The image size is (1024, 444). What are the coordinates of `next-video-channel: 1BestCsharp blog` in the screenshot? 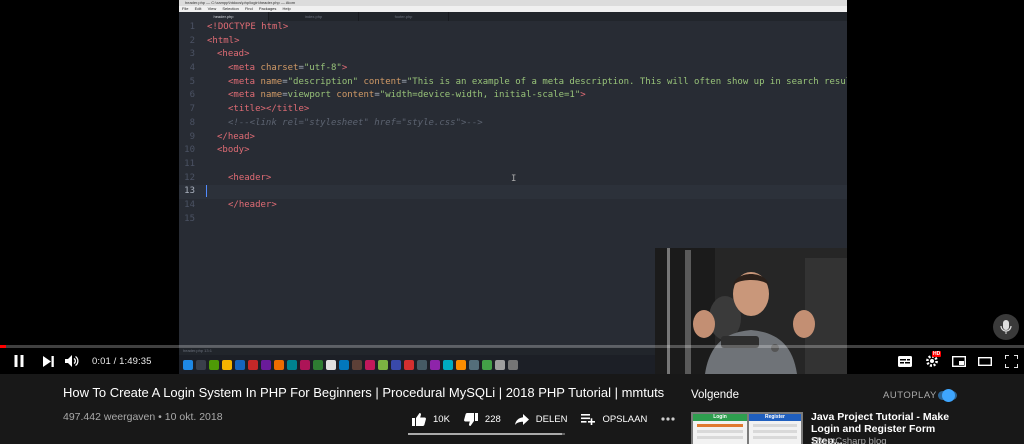 It's located at (849, 440).